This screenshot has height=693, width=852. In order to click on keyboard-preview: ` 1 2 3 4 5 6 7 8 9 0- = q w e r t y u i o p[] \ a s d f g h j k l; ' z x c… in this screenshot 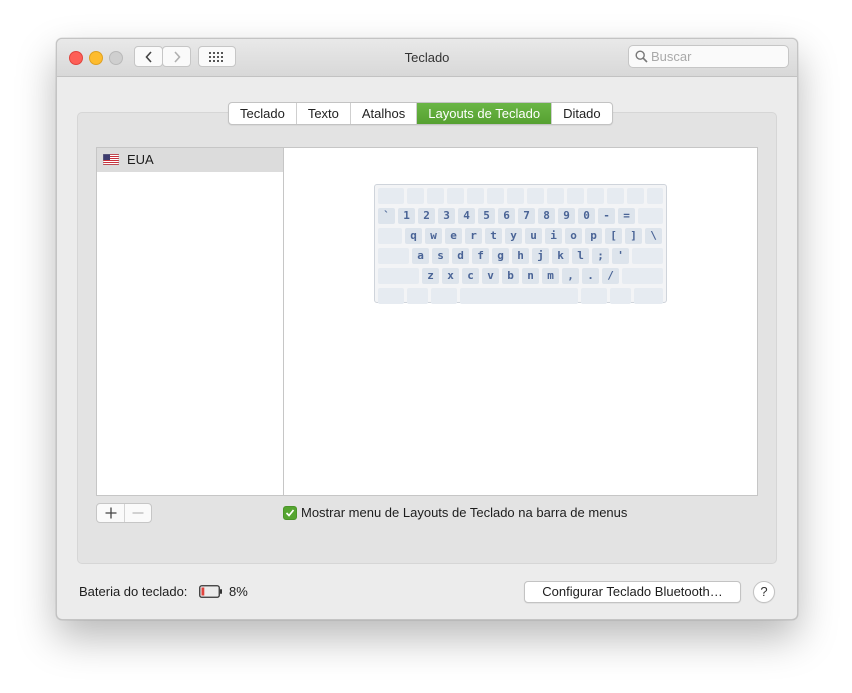, I will do `click(520, 244)`.